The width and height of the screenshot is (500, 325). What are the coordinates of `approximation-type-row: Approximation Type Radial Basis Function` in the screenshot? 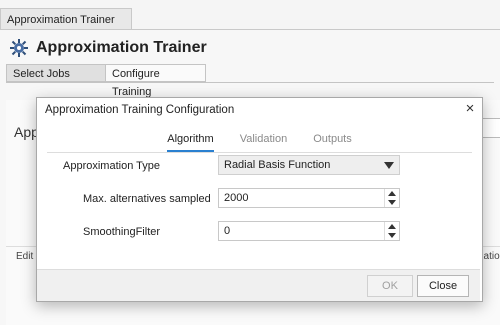 It's located at (259, 166).